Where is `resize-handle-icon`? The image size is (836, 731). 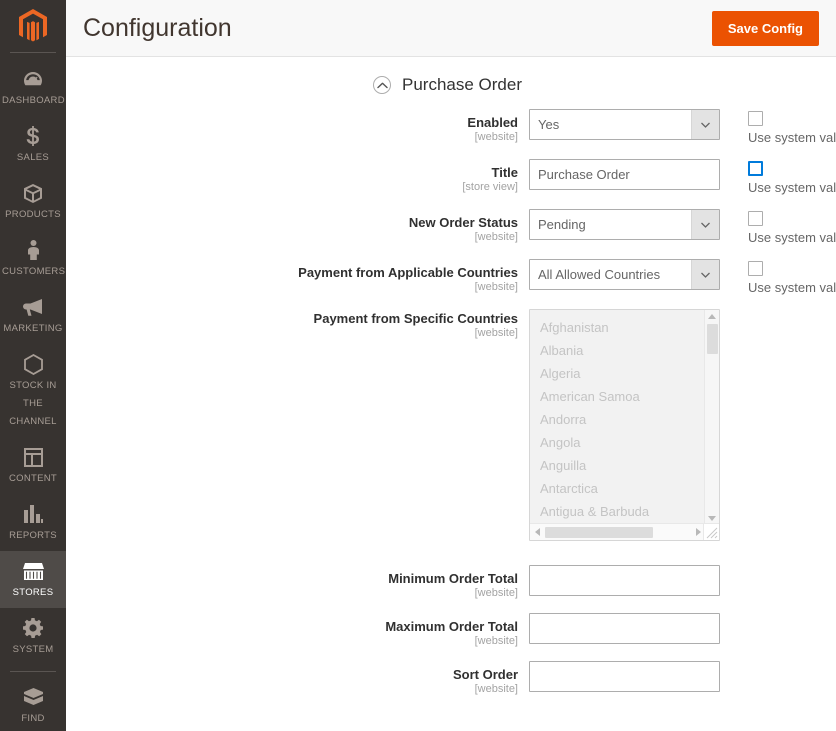 resize-handle-icon is located at coordinates (711, 531).